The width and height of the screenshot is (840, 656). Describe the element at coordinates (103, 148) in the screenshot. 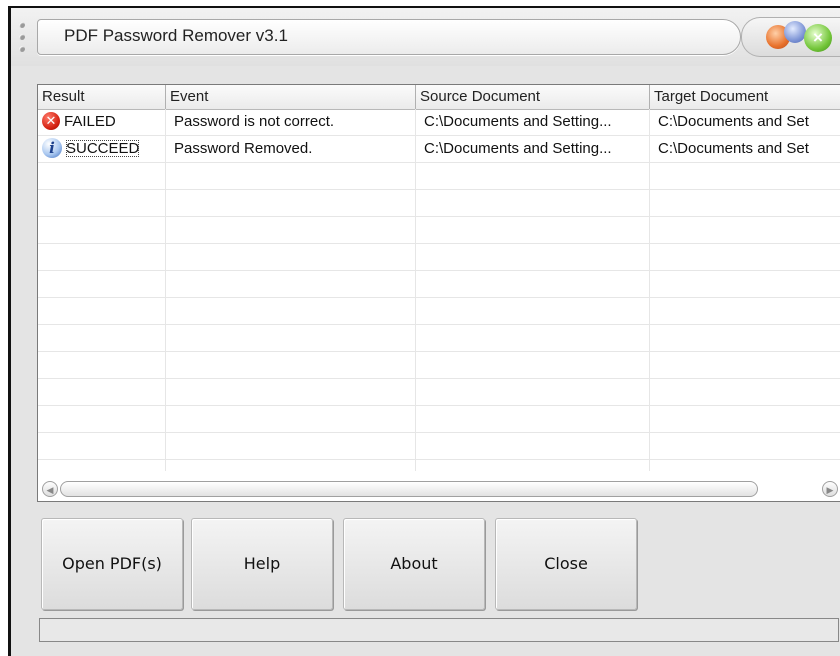

I see `result-cell: SUCCEED` at that location.